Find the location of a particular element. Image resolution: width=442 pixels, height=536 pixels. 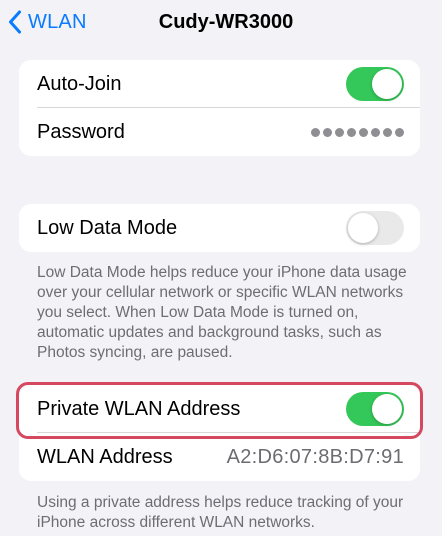

low-data-mode-group: Low Data Mode is located at coordinates (219, 228).